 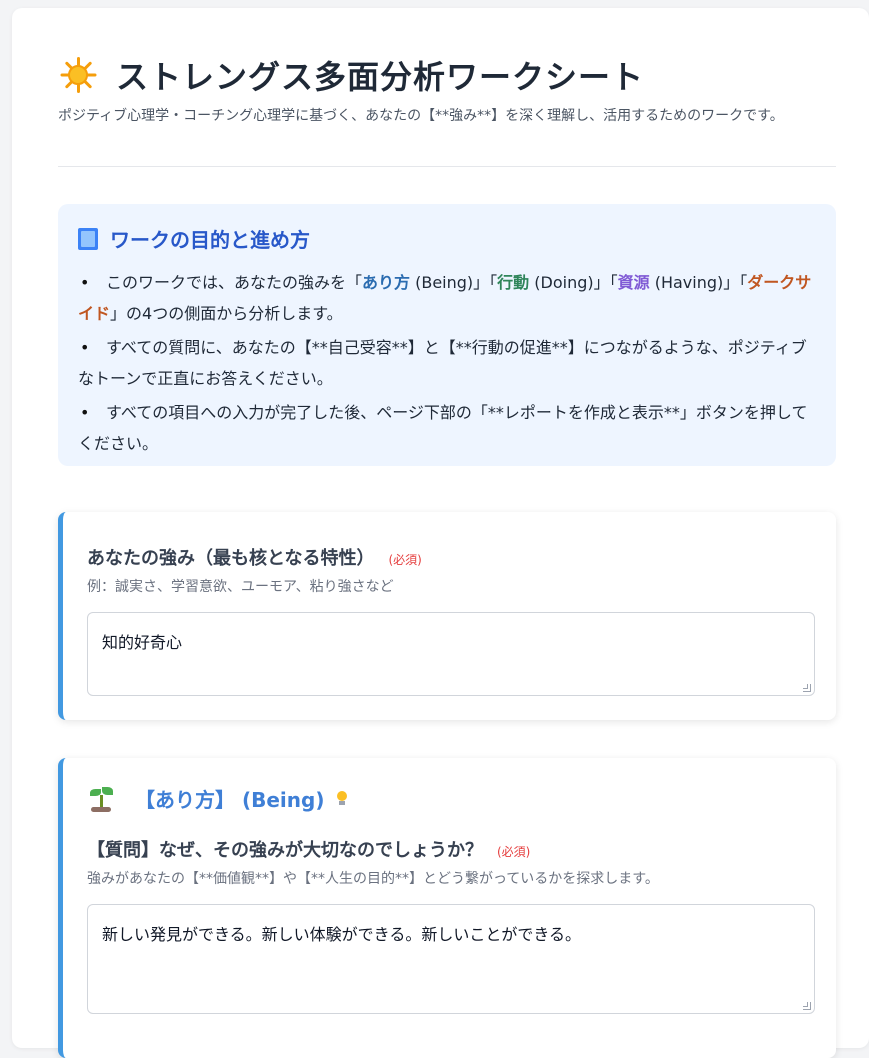 I want to click on strength-textarea: 知的好奇心, so click(x=451, y=654).